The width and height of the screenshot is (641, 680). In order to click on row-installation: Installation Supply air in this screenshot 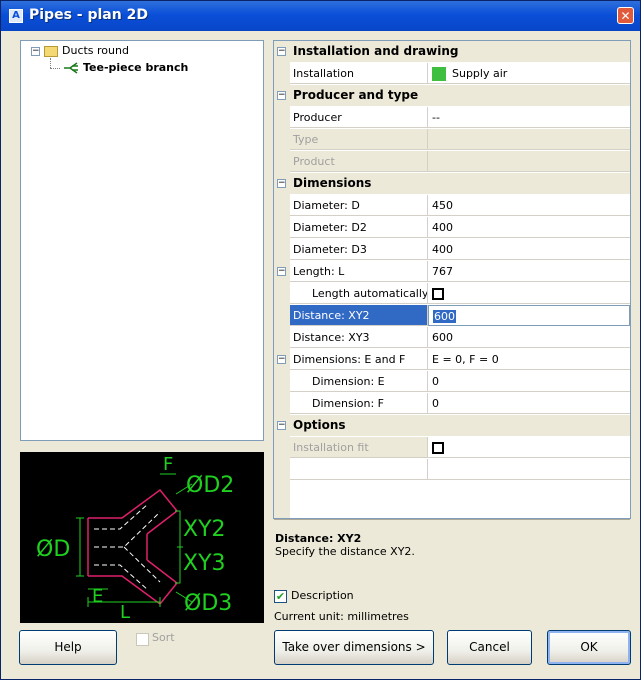, I will do `click(452, 74)`.